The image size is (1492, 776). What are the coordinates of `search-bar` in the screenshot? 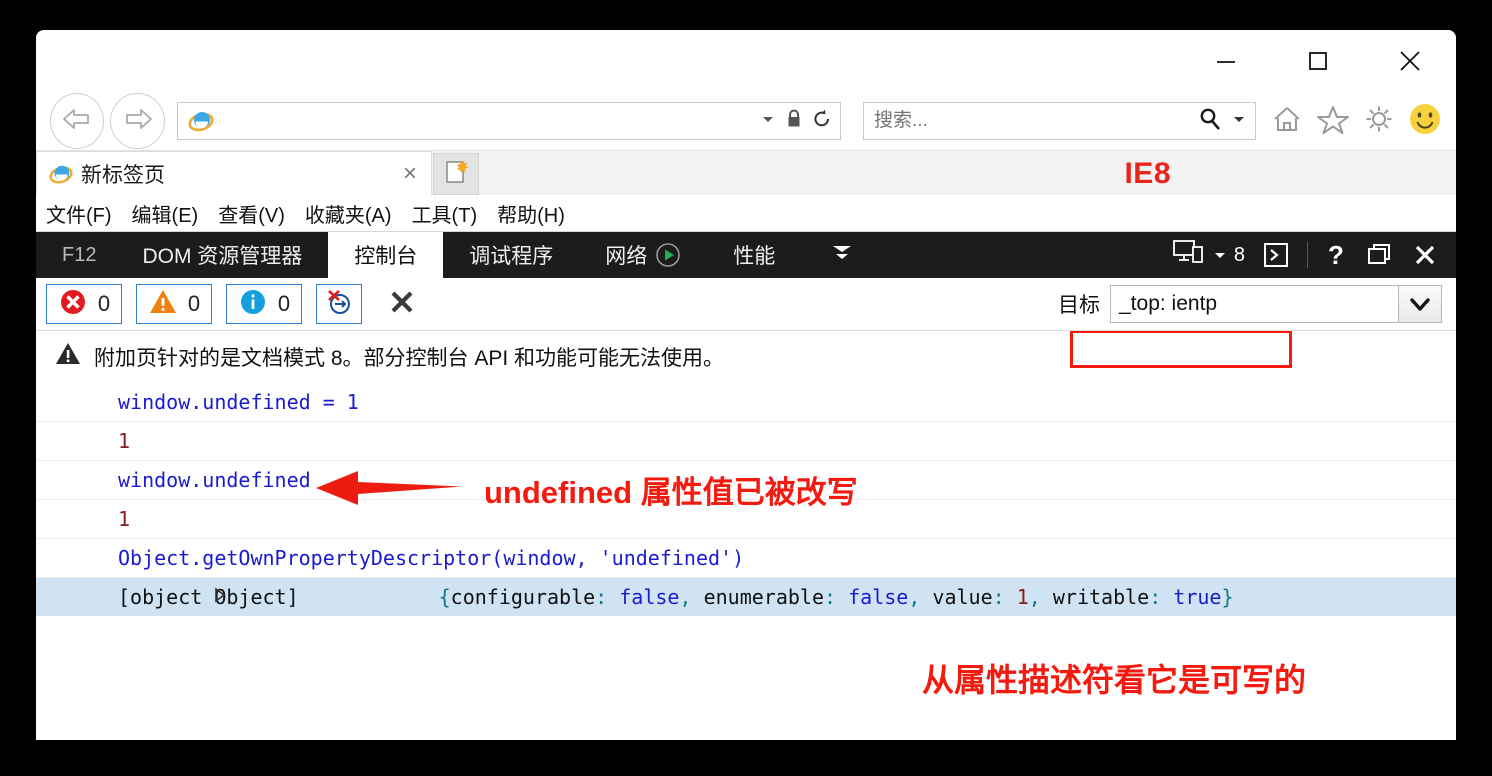 It's located at (1059, 121).